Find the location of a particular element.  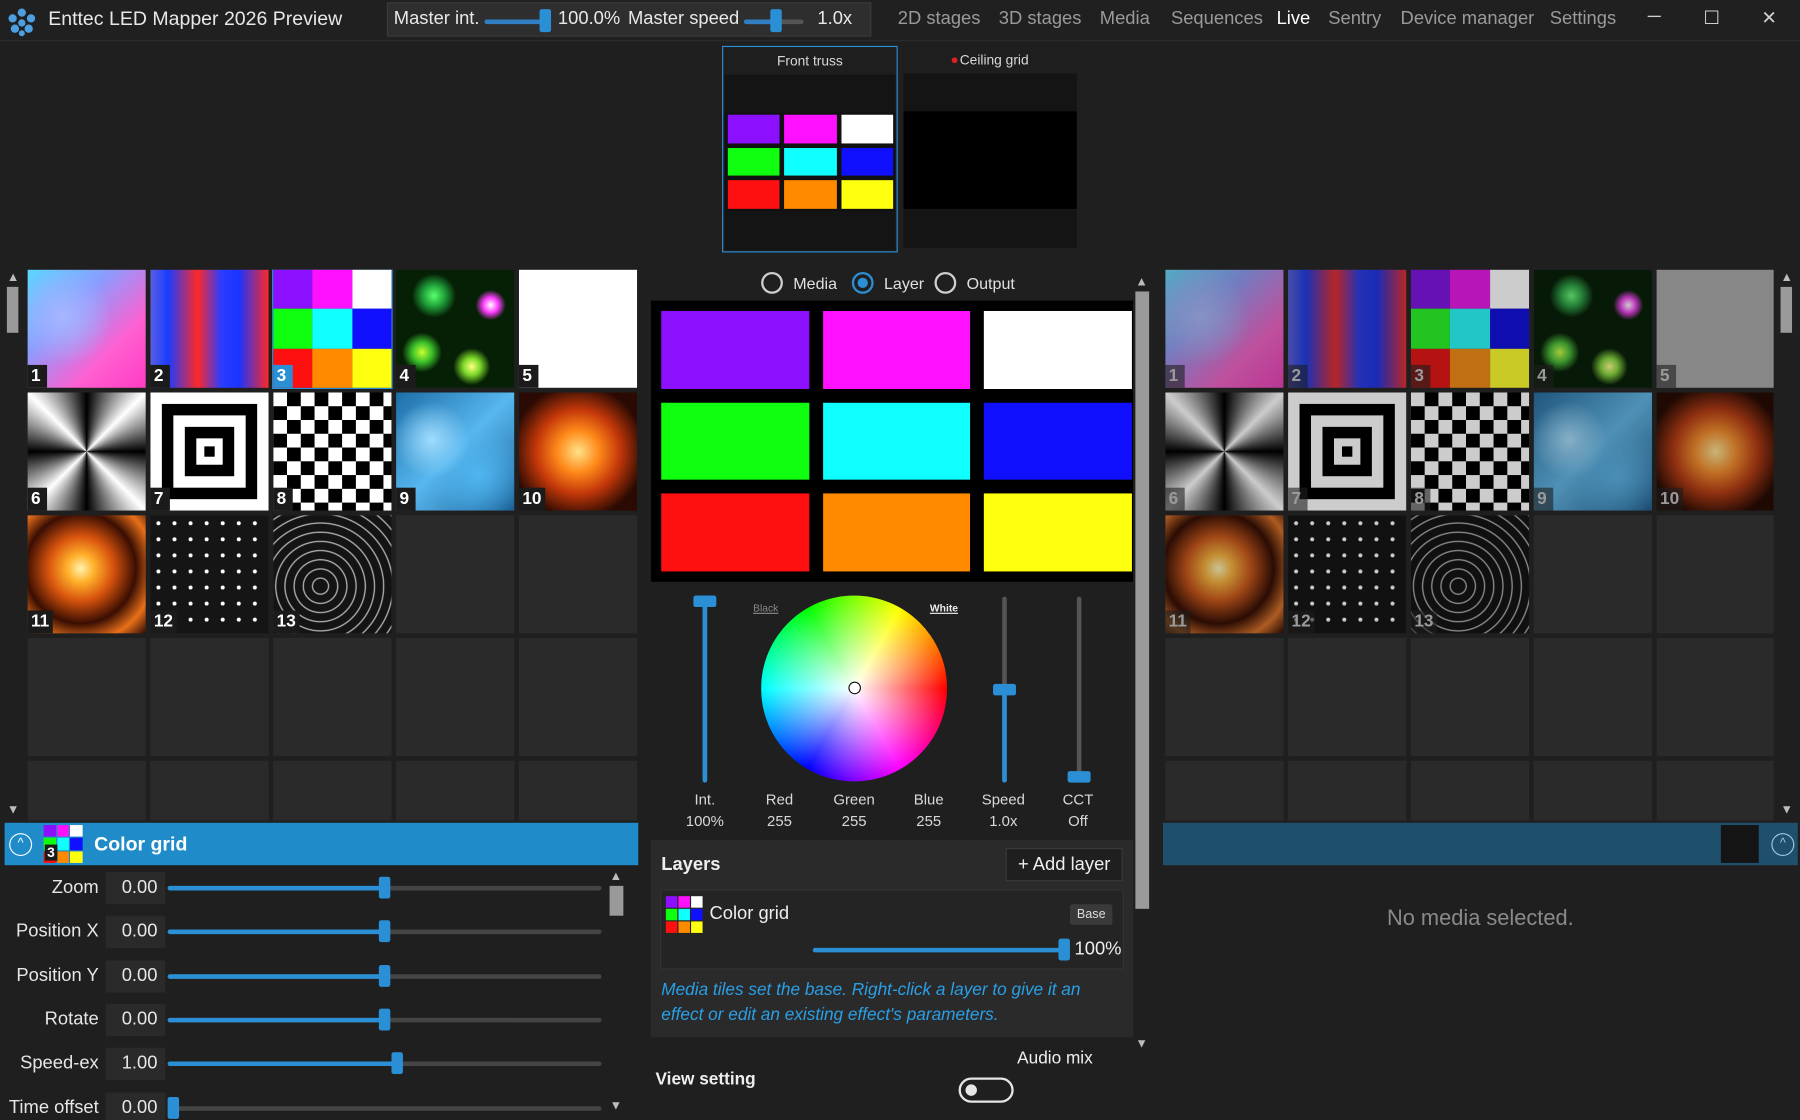

nav-3d-stages: 3D stages is located at coordinates (1040, 19).